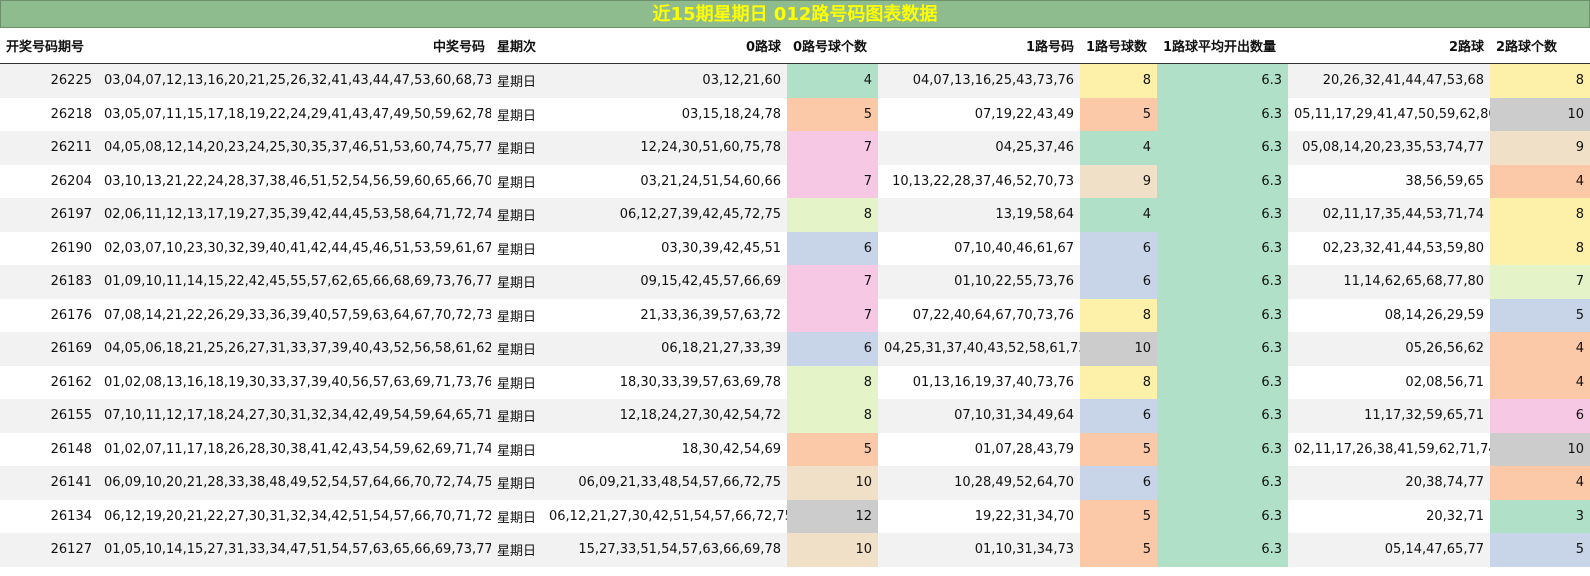 This screenshot has width=1590, height=576. I want to click on cell-road1-count: 8, so click(1118, 80).